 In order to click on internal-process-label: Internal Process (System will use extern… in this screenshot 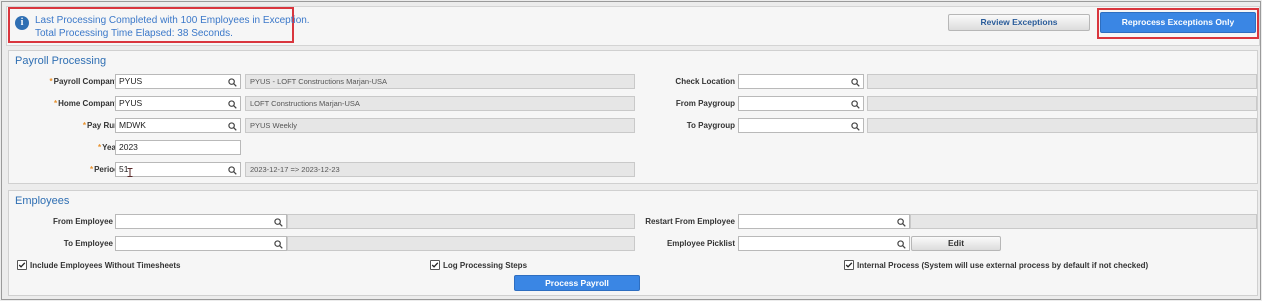, I will do `click(1003, 265)`.